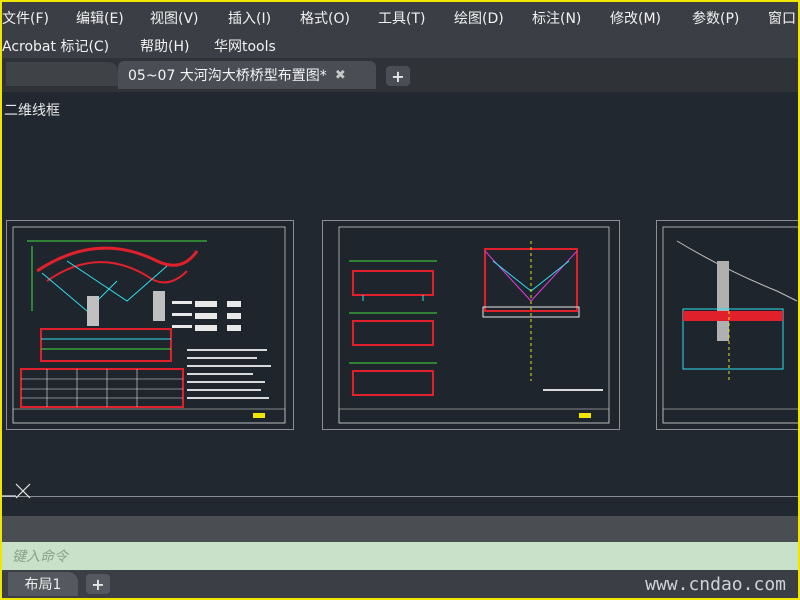  What do you see at coordinates (43, 584) in the screenshot?
I see `tab-layout1: 布局1` at bounding box center [43, 584].